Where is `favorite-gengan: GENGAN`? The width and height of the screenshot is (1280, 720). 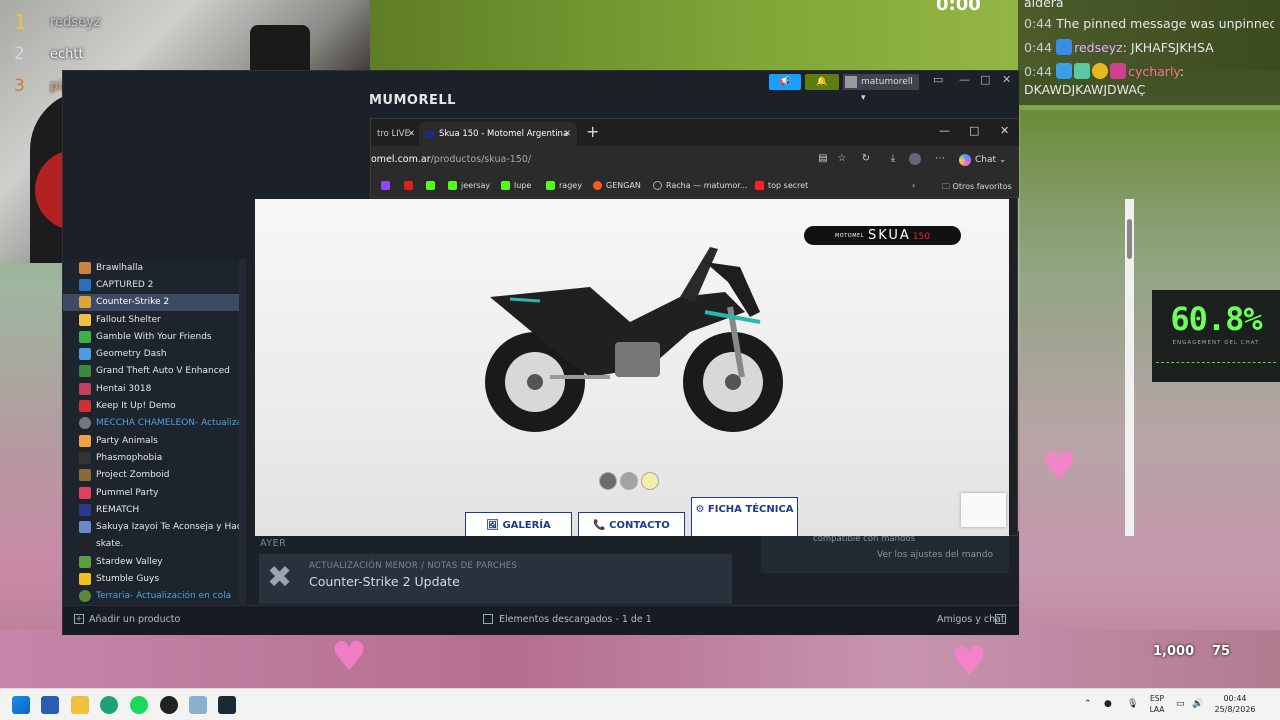
favorite-gengan: GENGAN is located at coordinates (617, 185).